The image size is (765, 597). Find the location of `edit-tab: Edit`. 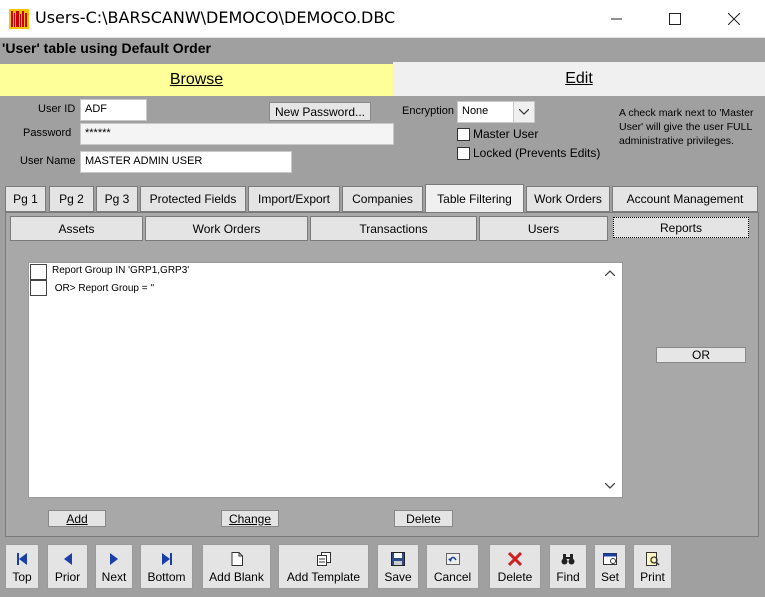

edit-tab: Edit is located at coordinates (579, 79).